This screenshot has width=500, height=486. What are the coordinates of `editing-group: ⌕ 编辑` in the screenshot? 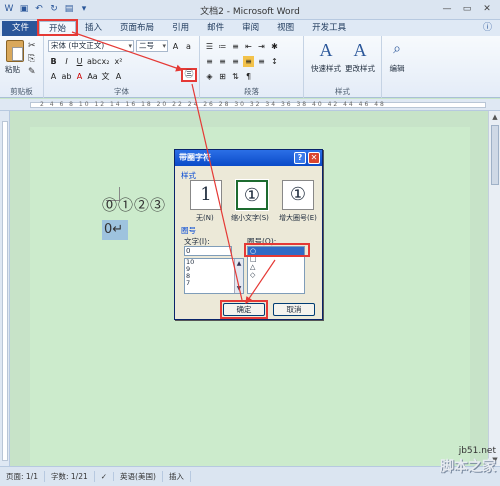 It's located at (397, 67).